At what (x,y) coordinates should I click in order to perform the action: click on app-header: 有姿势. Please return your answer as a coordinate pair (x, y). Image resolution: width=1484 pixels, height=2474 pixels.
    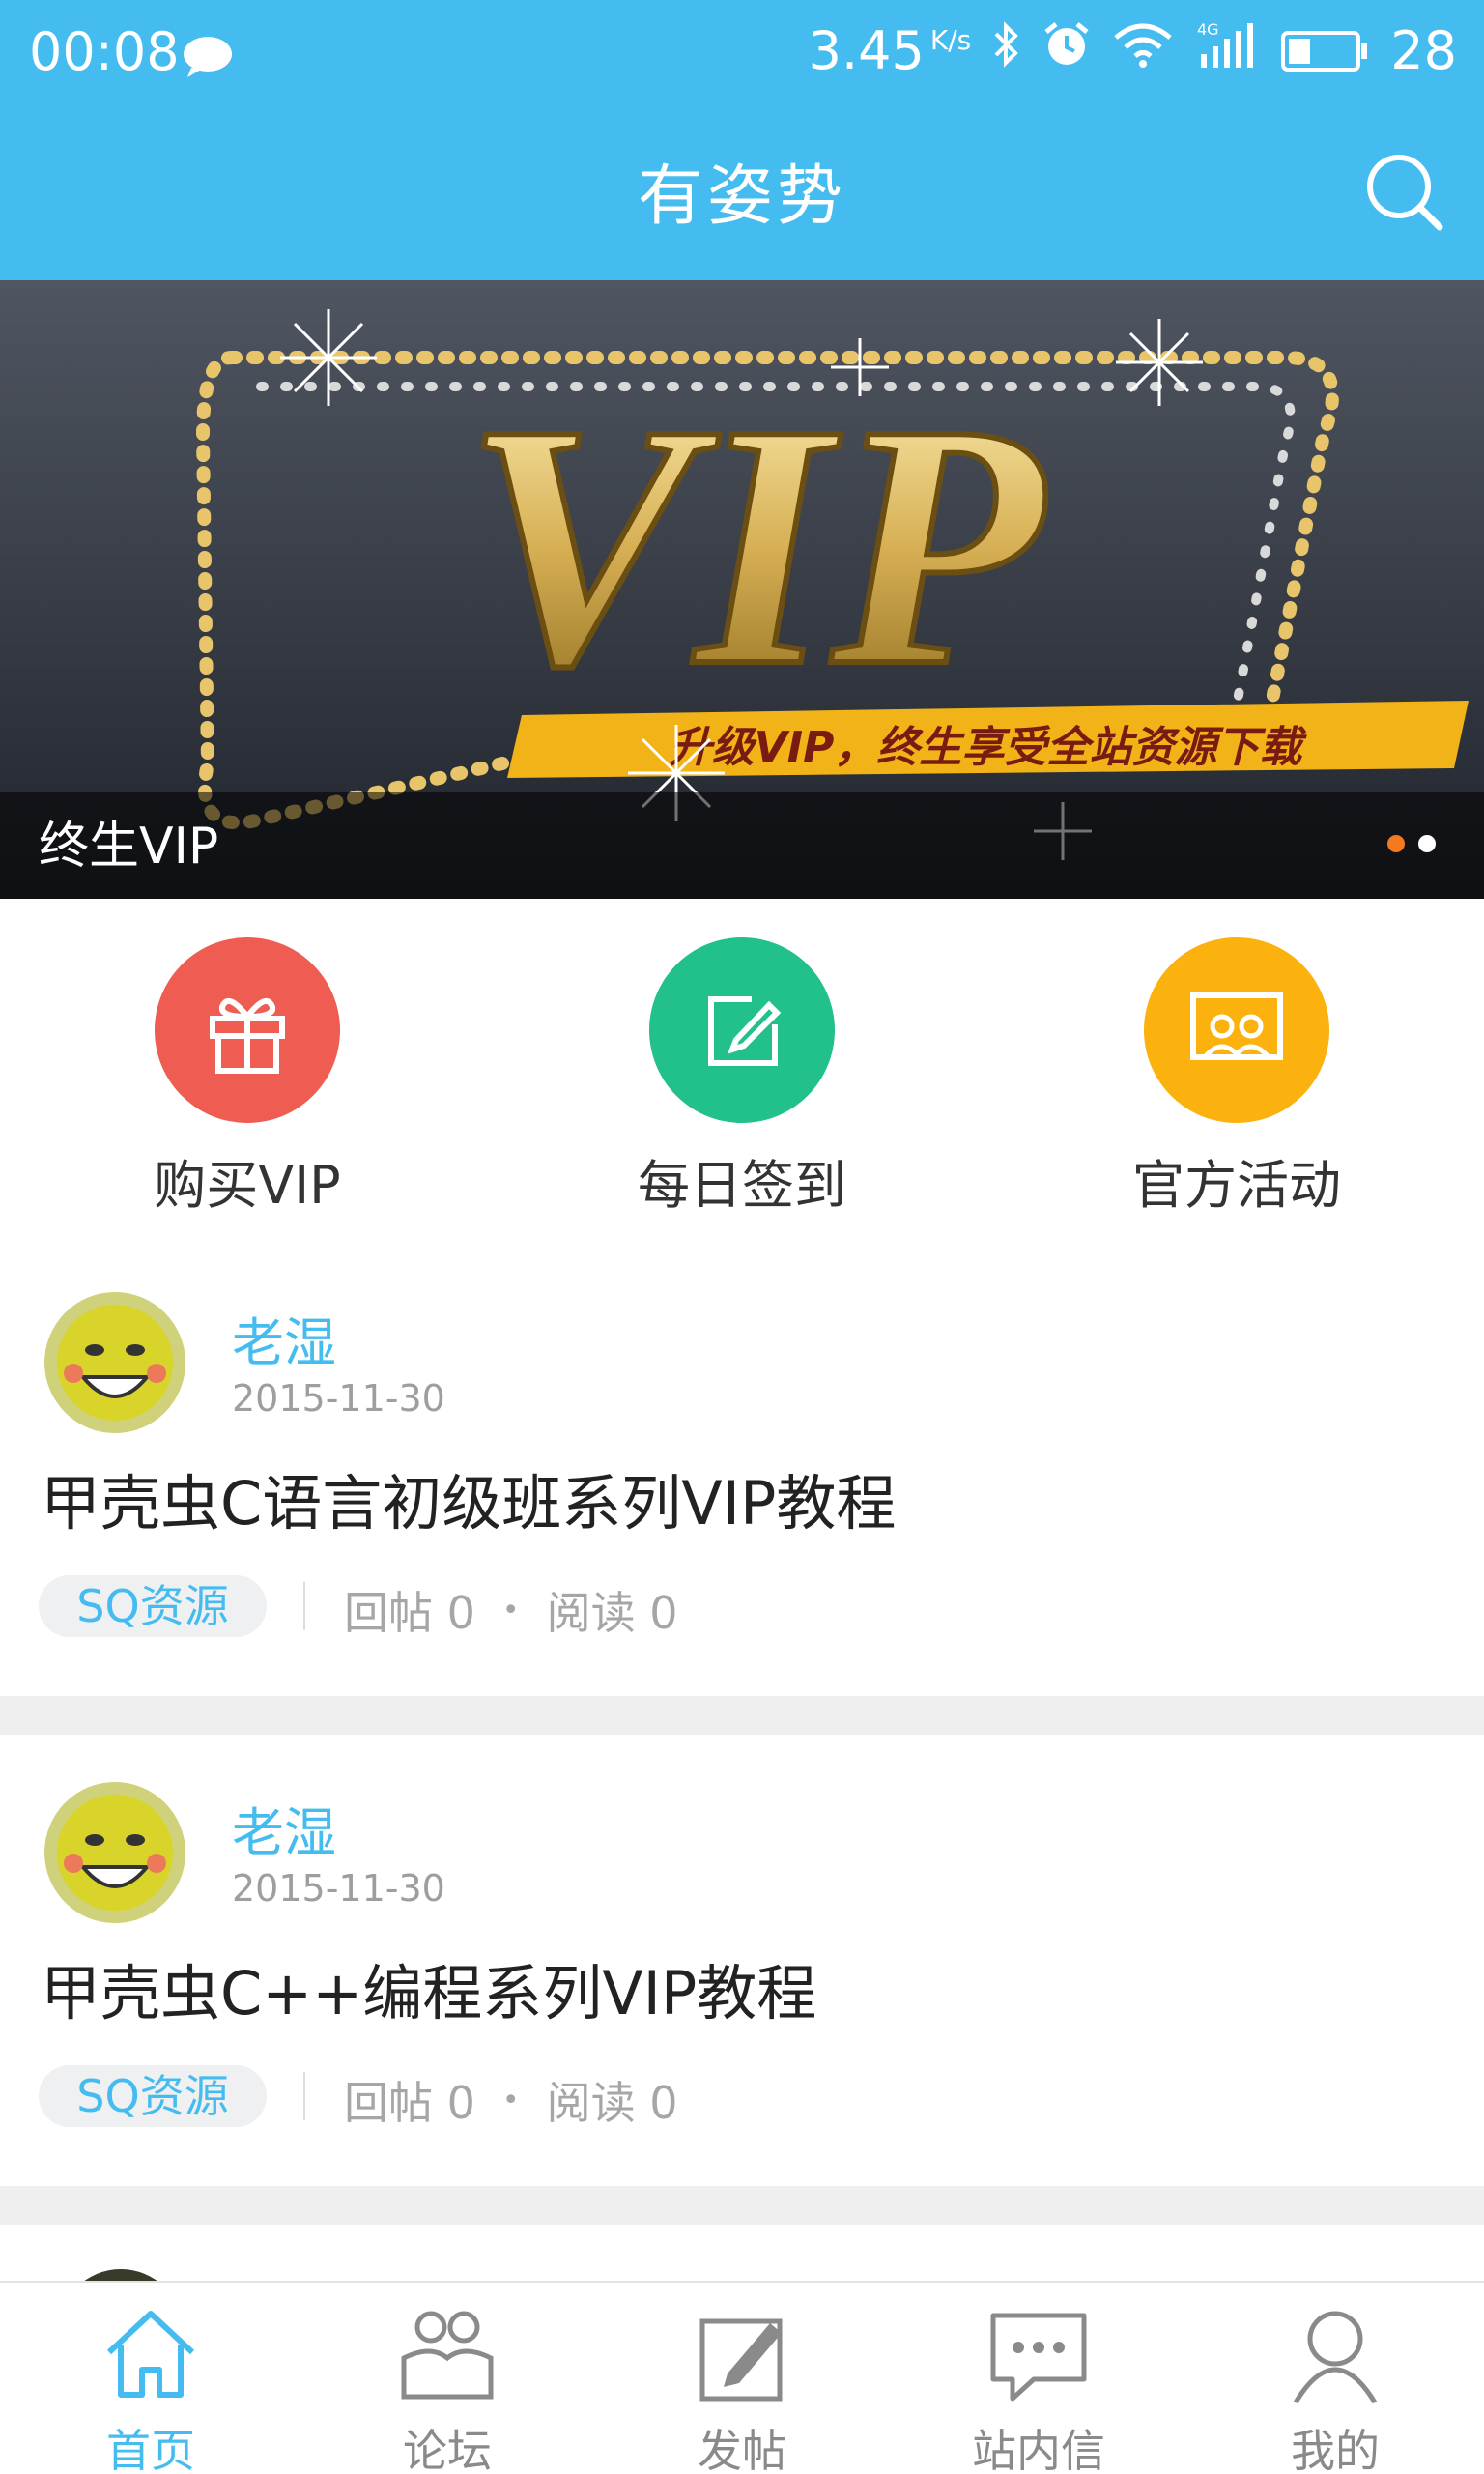
    Looking at the image, I should click on (742, 191).